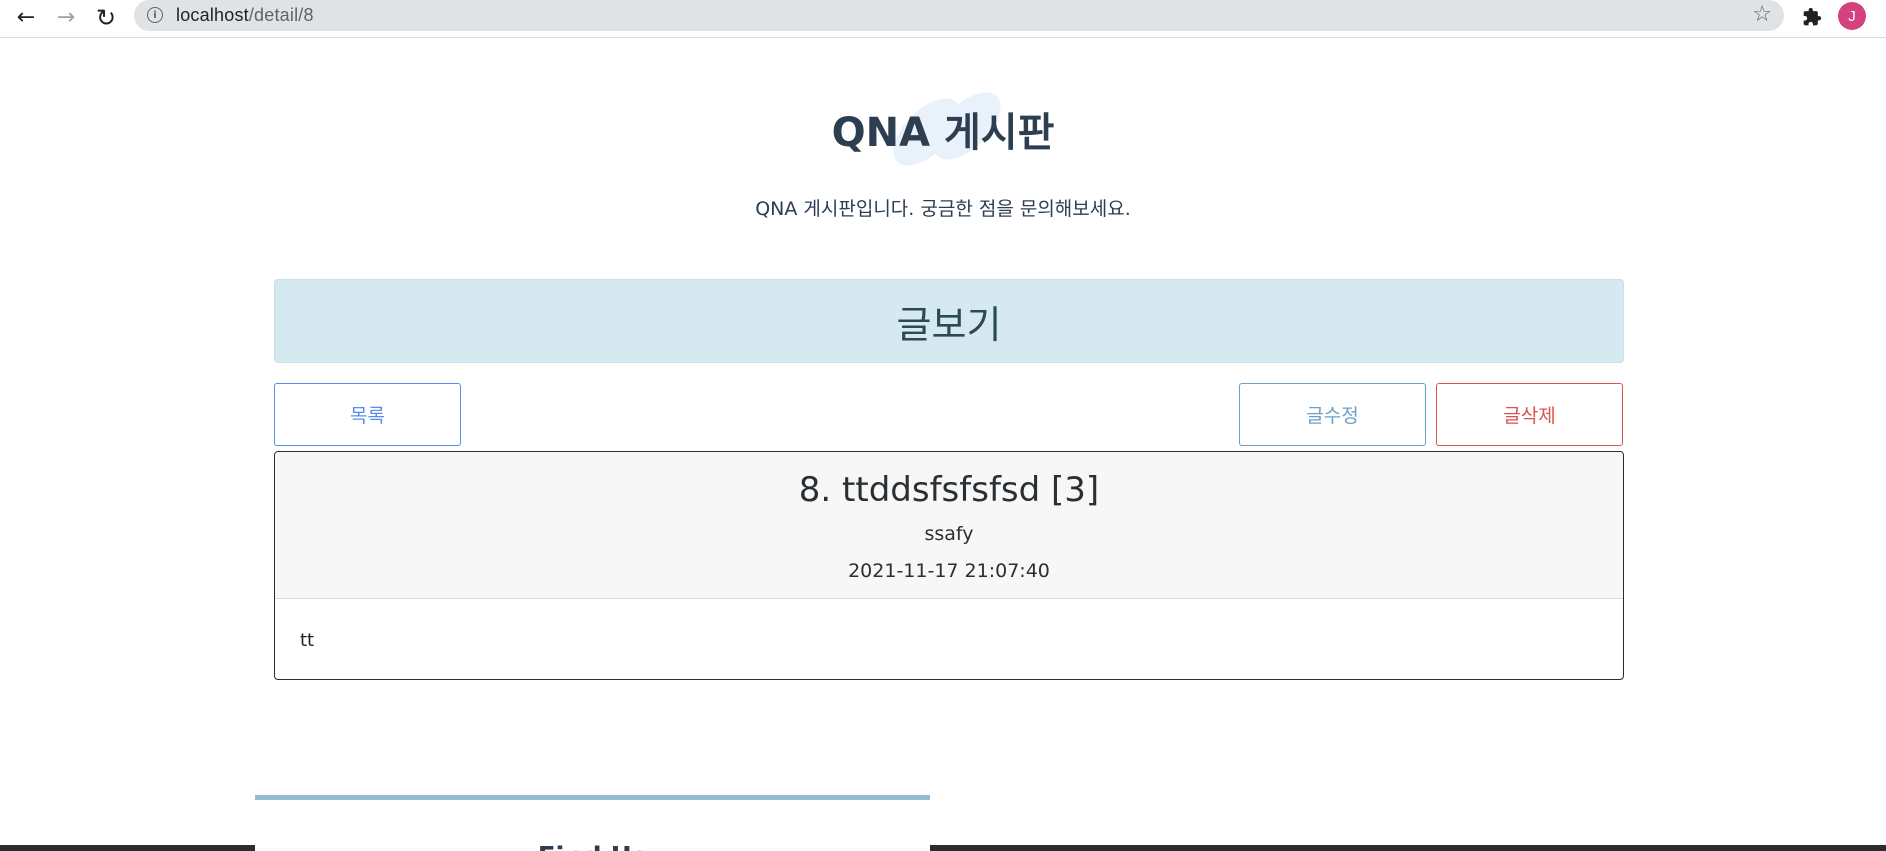 This screenshot has width=1886, height=851. I want to click on list-button: 목록, so click(367, 414).